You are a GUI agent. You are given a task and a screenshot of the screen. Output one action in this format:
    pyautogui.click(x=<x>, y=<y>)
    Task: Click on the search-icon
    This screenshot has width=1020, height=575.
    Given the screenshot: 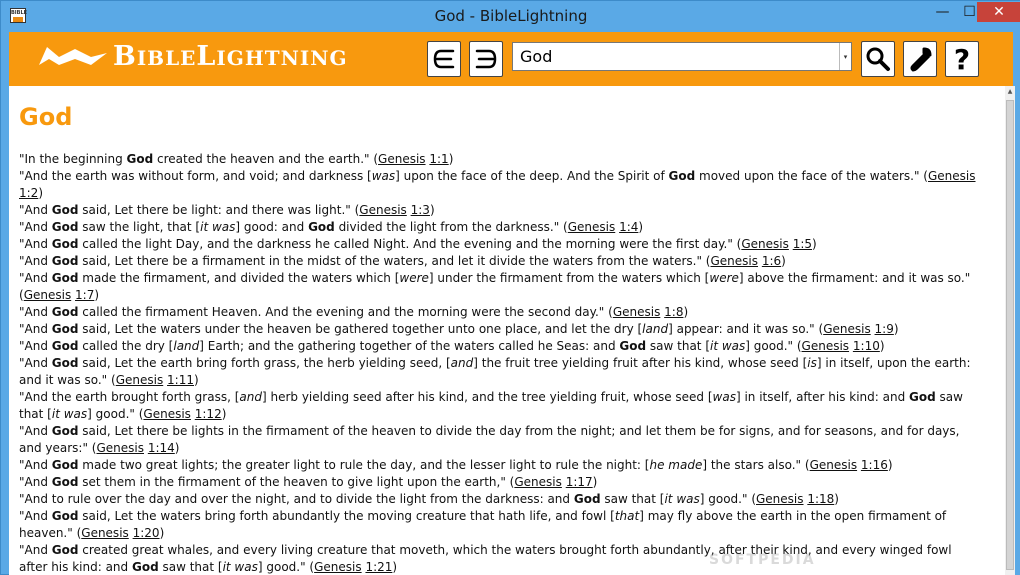 What is the action you would take?
    pyautogui.click(x=878, y=59)
    